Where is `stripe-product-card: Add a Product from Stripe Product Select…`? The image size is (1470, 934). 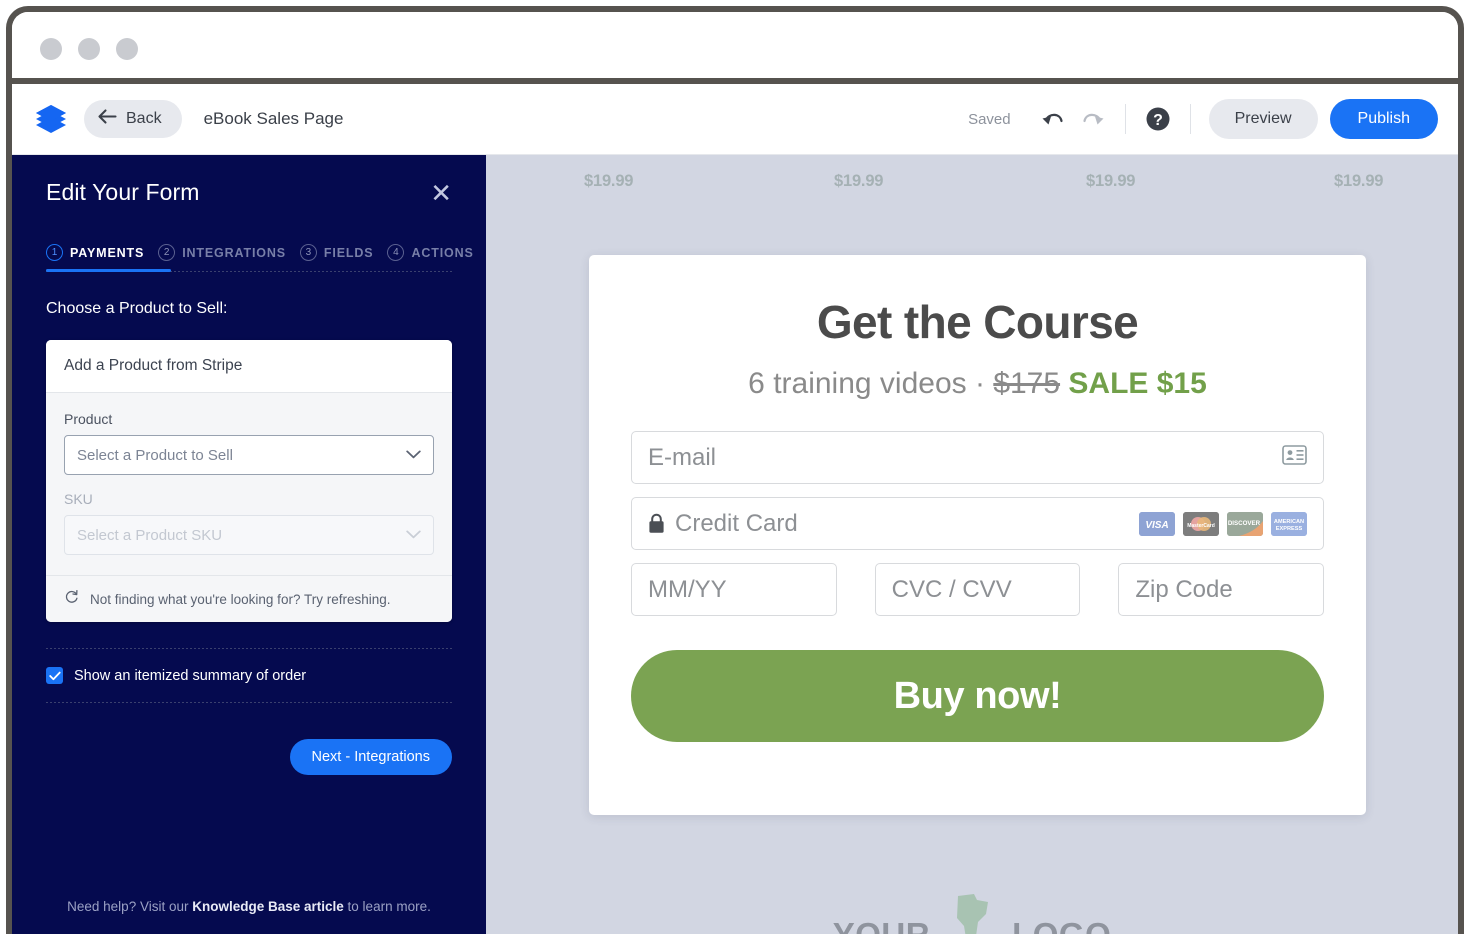 stripe-product-card: Add a Product from Stripe Product Select… is located at coordinates (249, 481).